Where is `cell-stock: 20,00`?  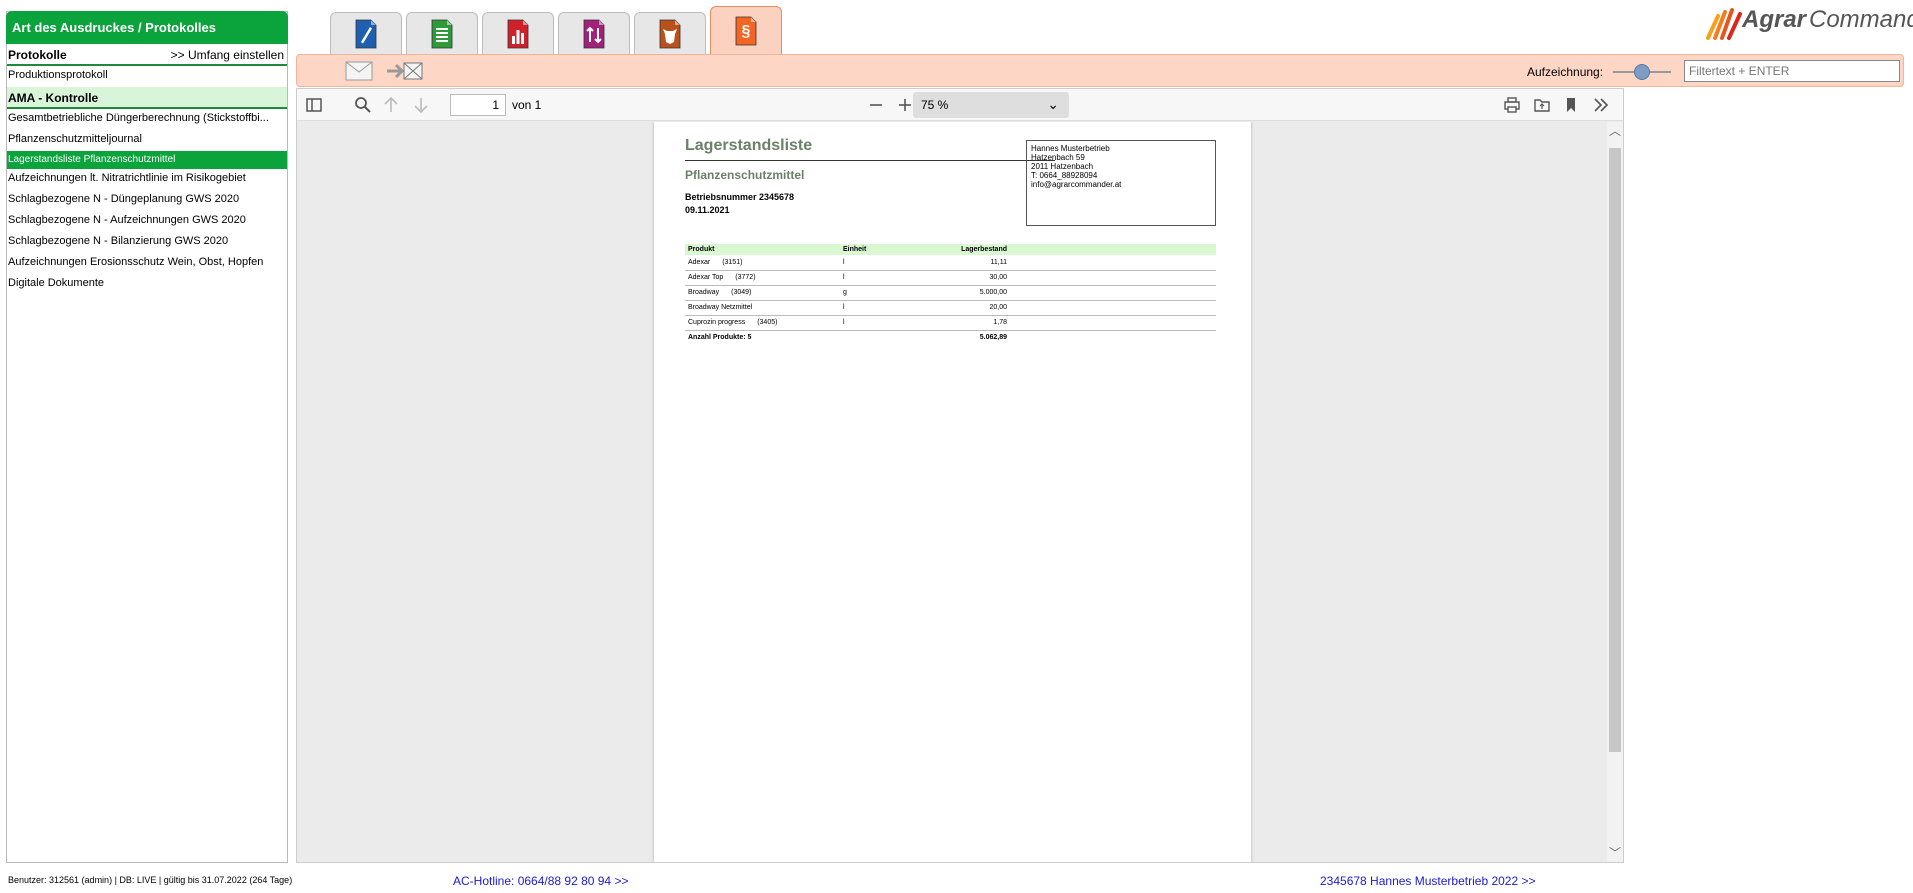 cell-stock: 20,00 is located at coordinates (965, 308).